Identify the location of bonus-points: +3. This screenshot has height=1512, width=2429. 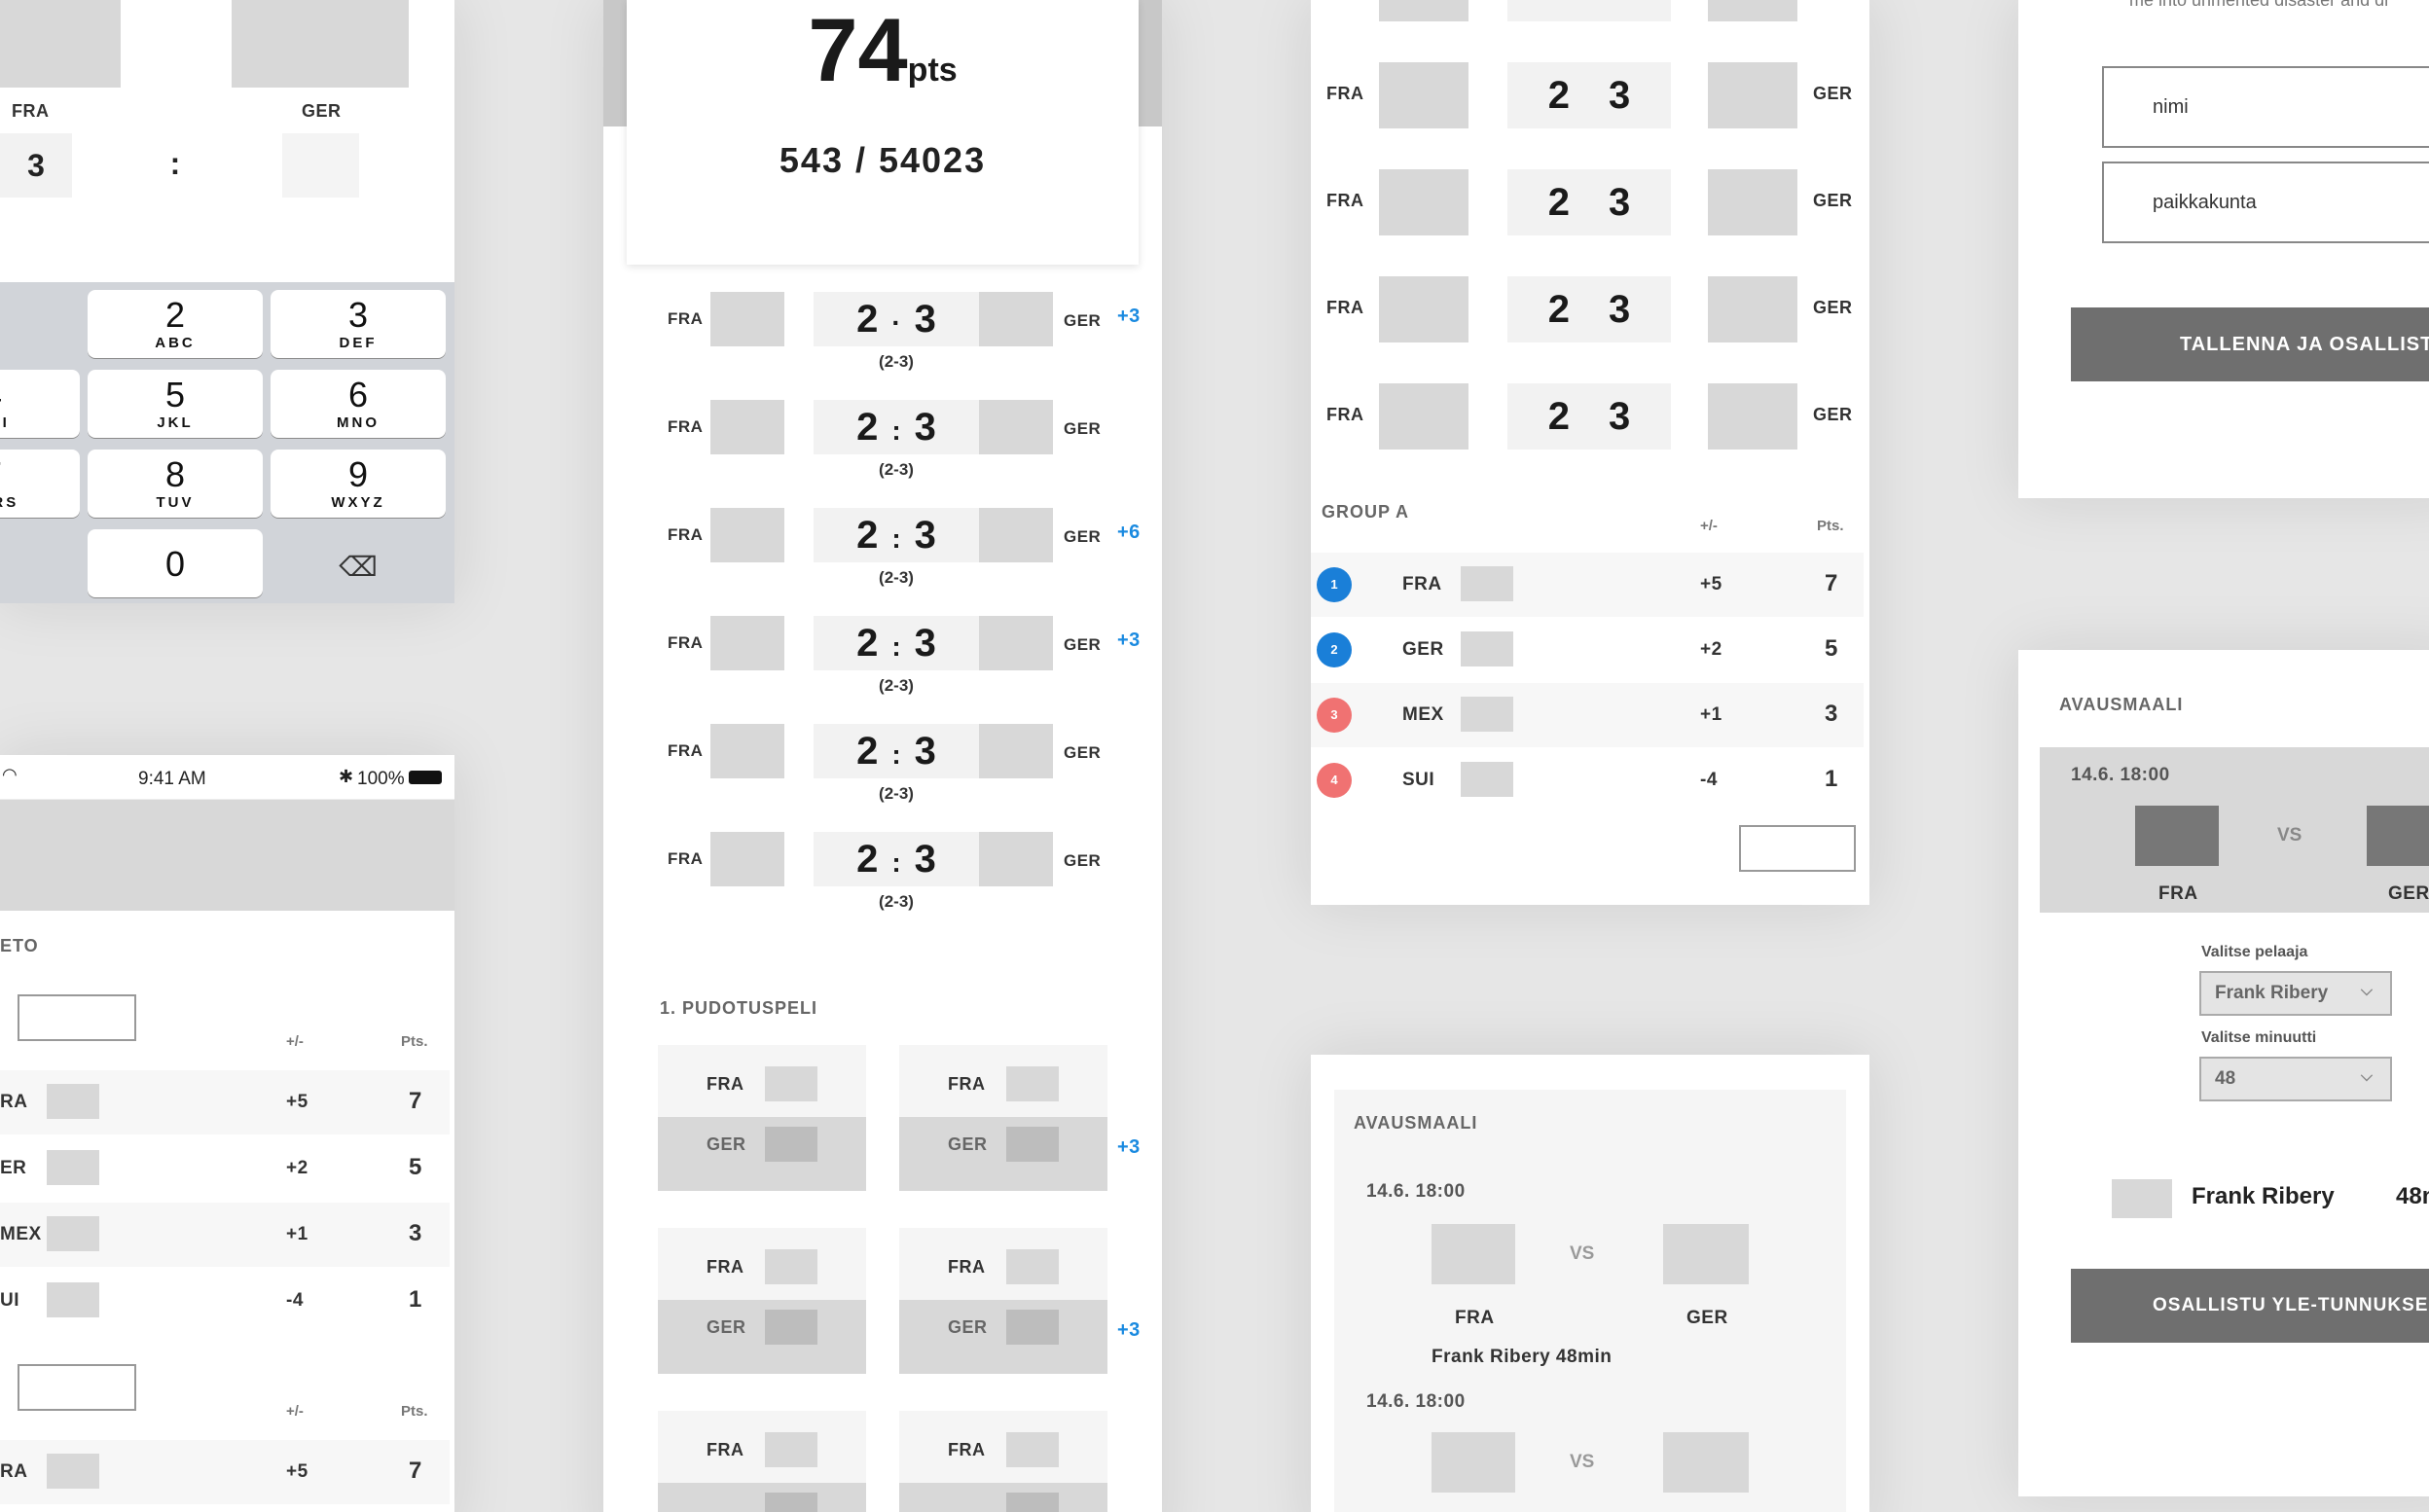
(1129, 640).